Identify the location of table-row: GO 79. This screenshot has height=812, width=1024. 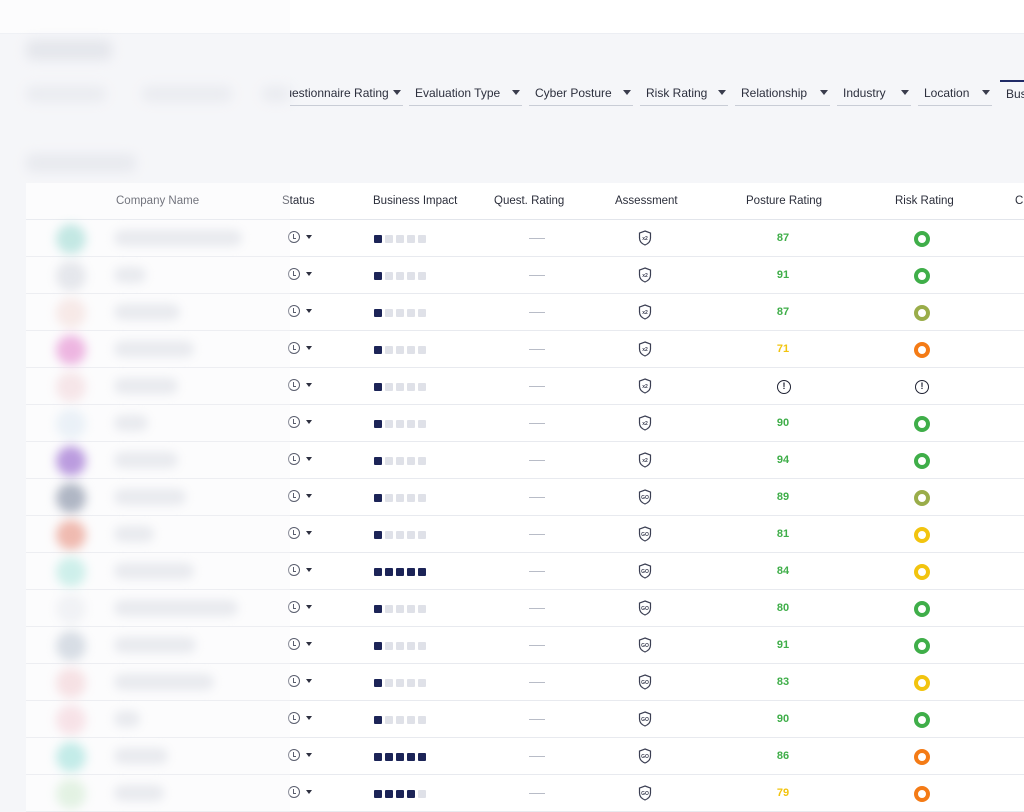
(525, 793).